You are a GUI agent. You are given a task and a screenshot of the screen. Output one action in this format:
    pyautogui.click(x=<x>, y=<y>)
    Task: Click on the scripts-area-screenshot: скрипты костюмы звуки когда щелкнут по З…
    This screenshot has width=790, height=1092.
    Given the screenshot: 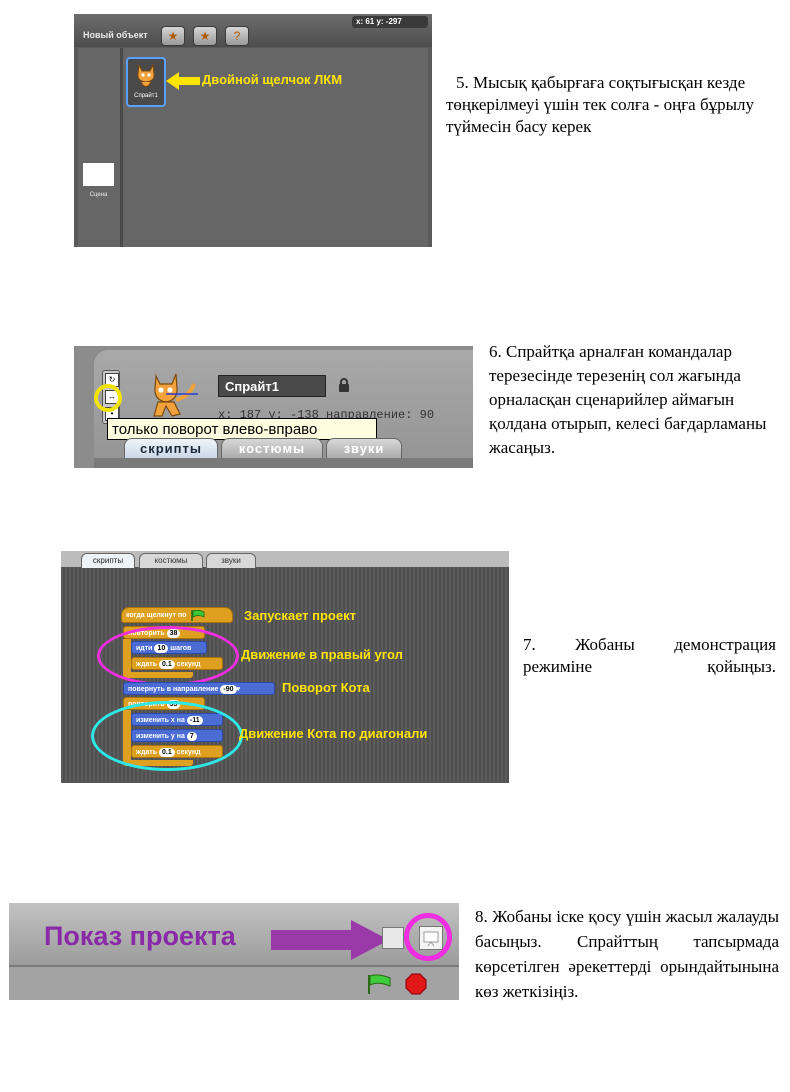 What is the action you would take?
    pyautogui.click(x=285, y=667)
    